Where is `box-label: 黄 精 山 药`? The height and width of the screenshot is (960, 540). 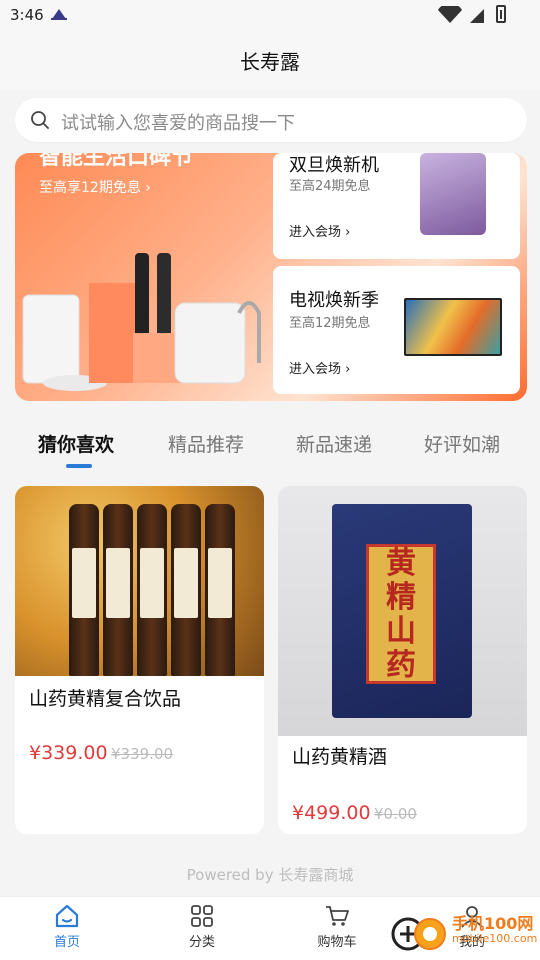 box-label: 黄 精 山 药 is located at coordinates (401, 614).